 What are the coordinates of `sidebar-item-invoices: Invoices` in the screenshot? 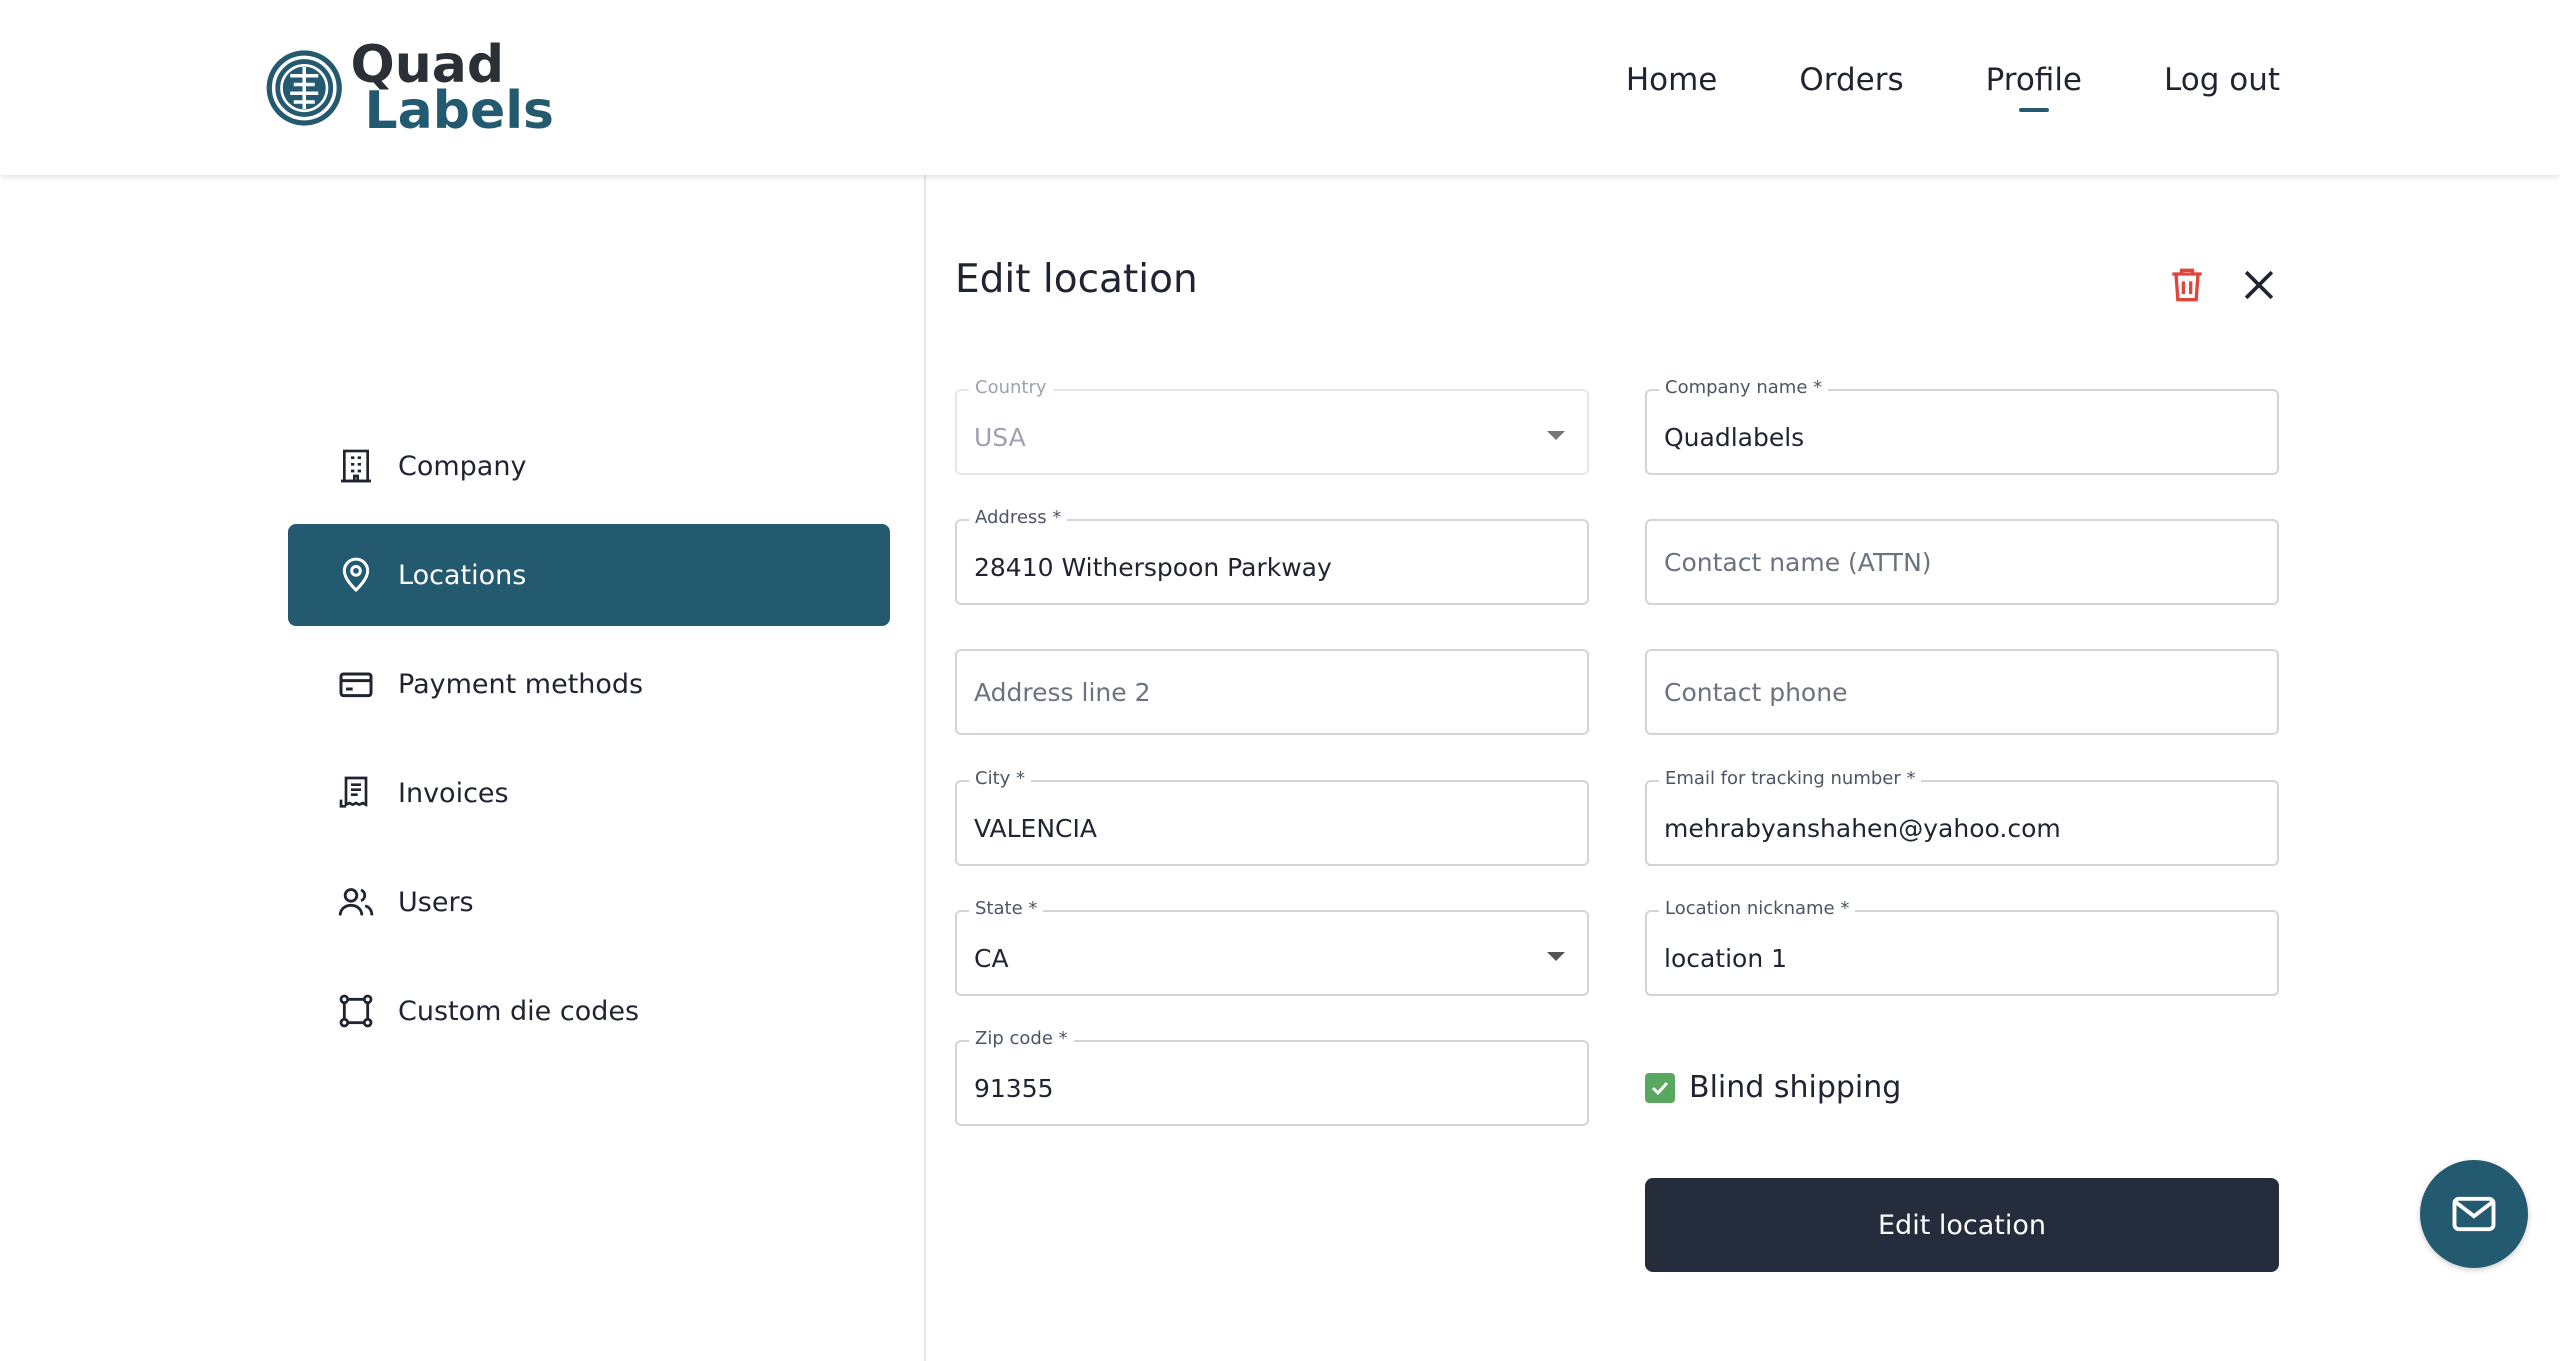 It's located at (589, 793).